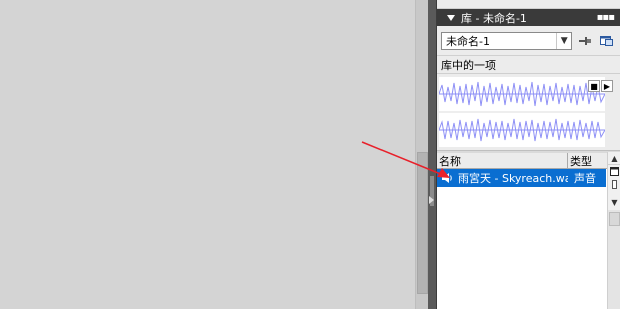 This screenshot has width=620, height=309. What do you see at coordinates (528, 17) in the screenshot?
I see `library-panel-titlebar: 库 - 未命名-1 ▪▪▪` at bounding box center [528, 17].